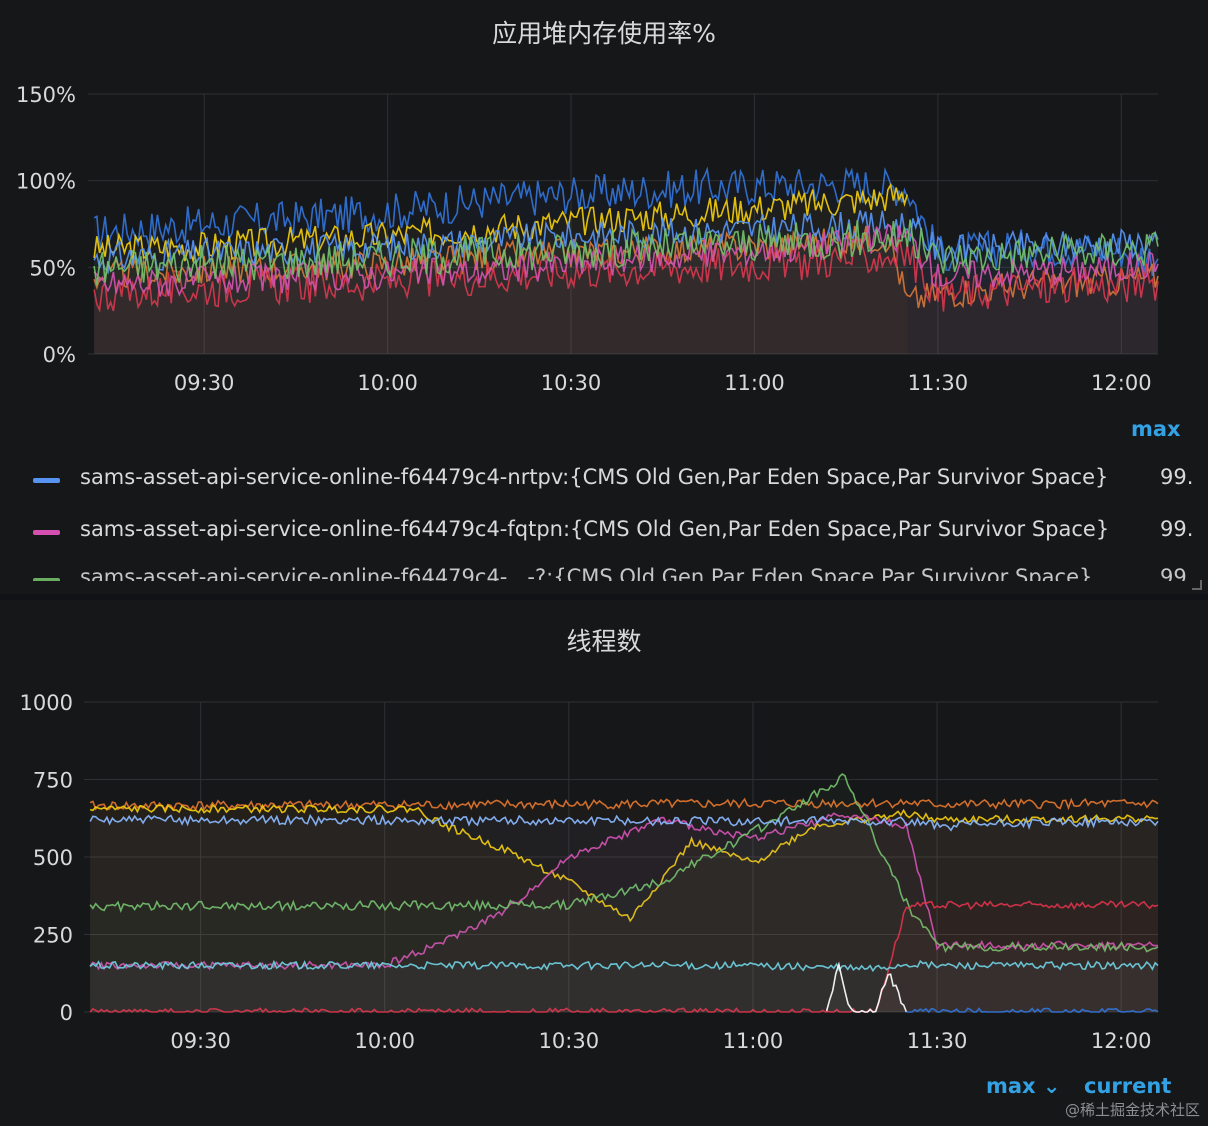  I want to click on y-tick-label: 750, so click(53, 781).